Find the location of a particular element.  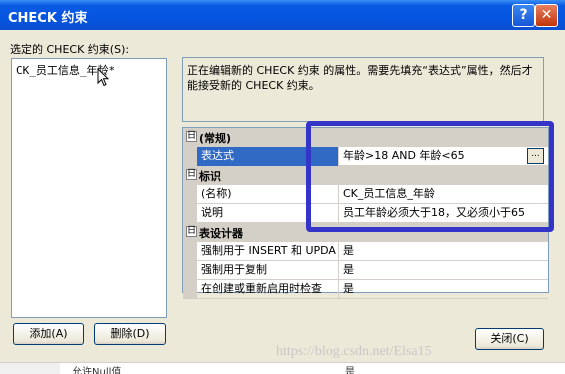

help-button: ? is located at coordinates (523, 15).